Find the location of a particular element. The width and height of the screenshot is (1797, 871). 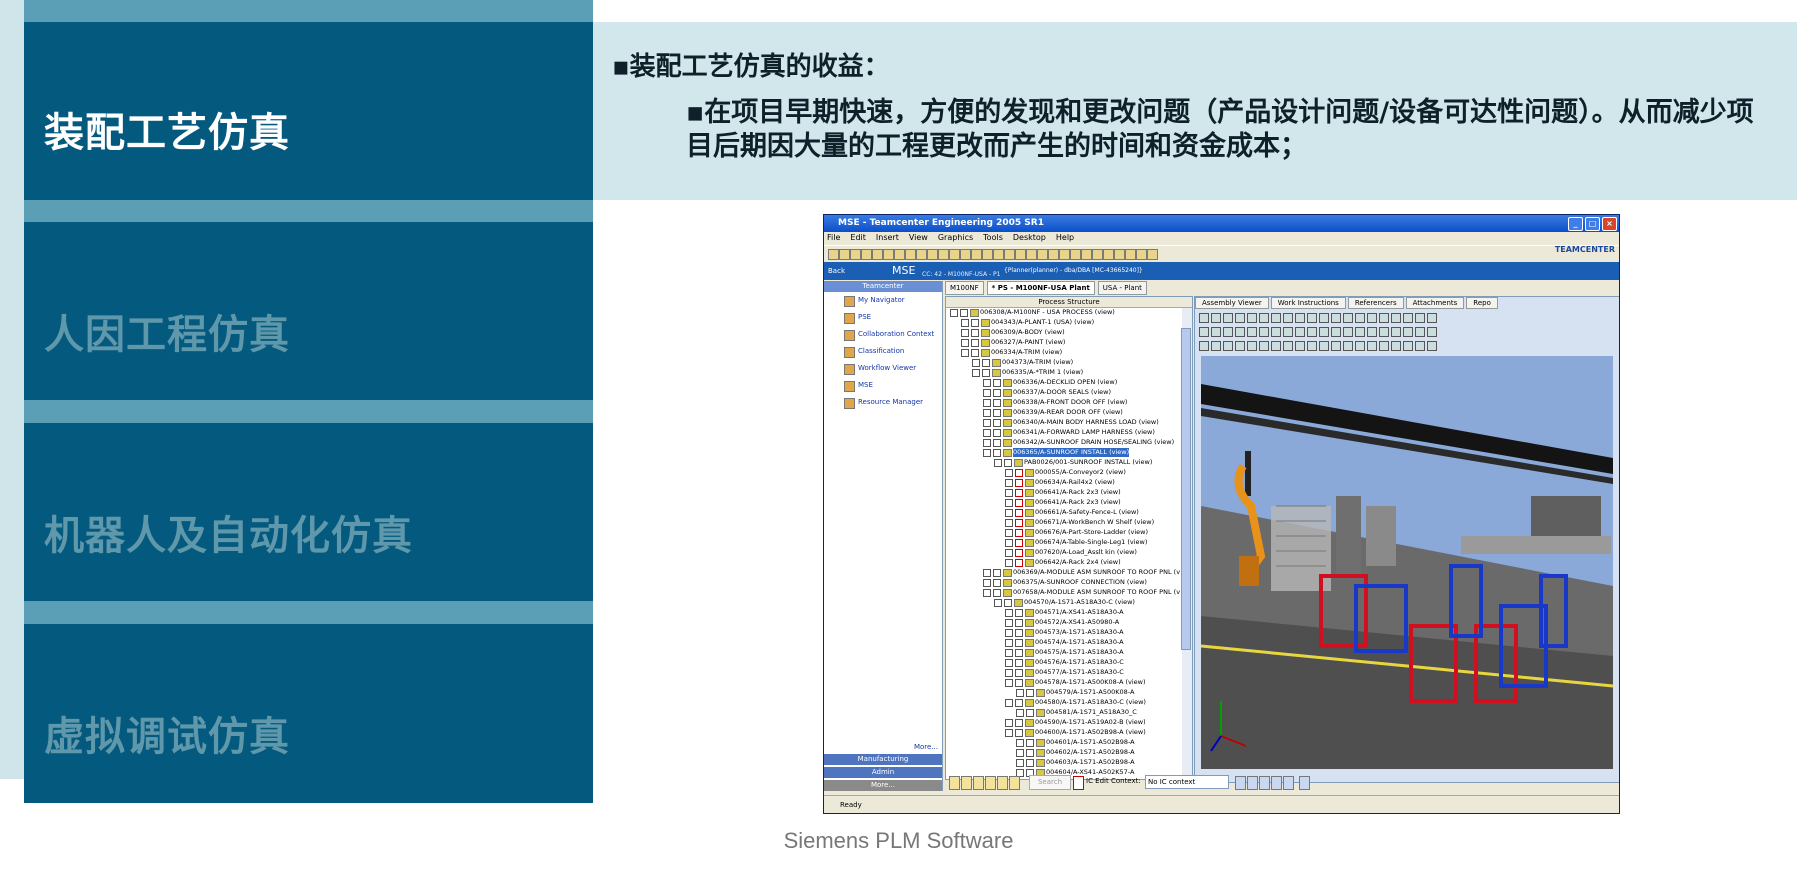

menu-item: Insert is located at coordinates (887, 238).